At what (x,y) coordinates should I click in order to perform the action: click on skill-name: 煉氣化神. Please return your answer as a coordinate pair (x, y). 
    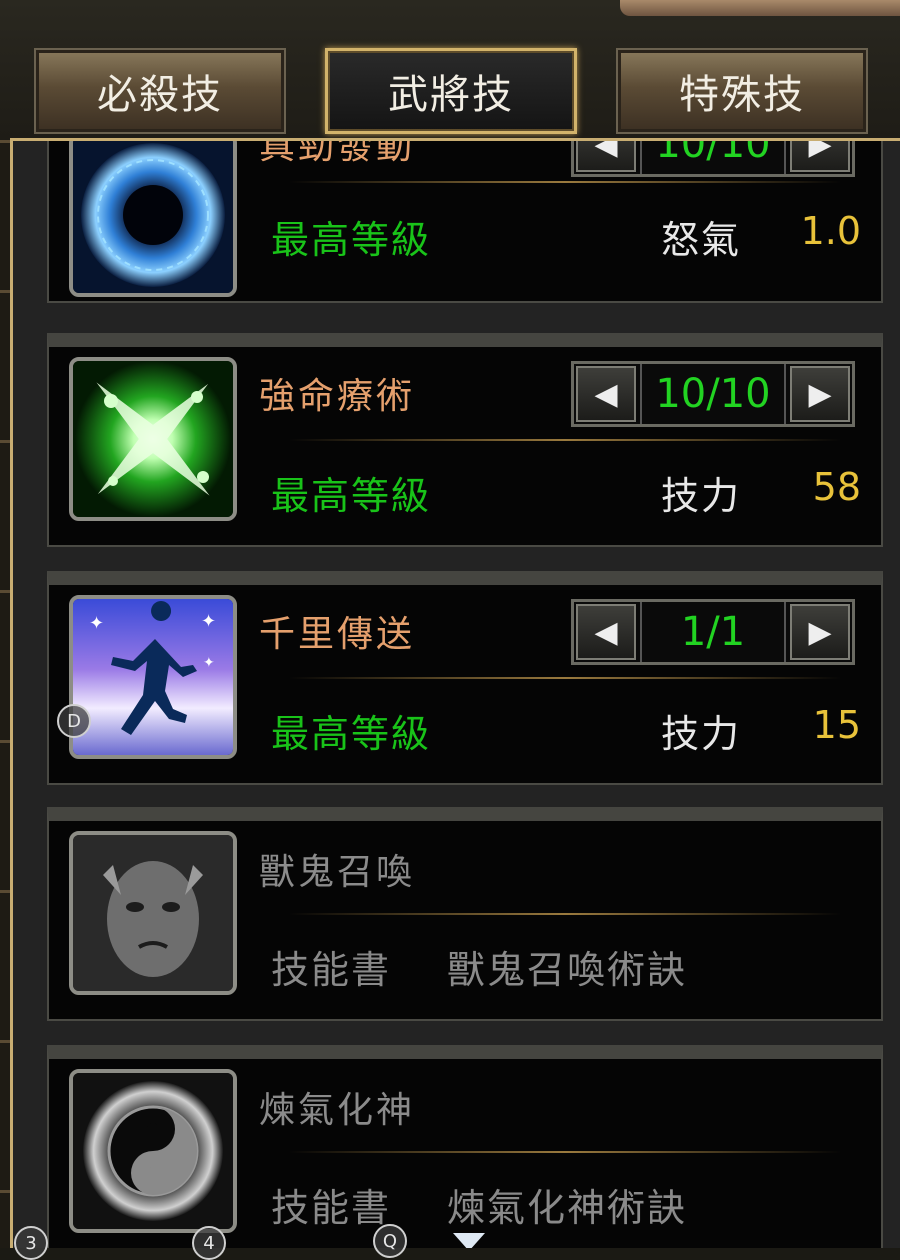
    Looking at the image, I should click on (337, 1110).